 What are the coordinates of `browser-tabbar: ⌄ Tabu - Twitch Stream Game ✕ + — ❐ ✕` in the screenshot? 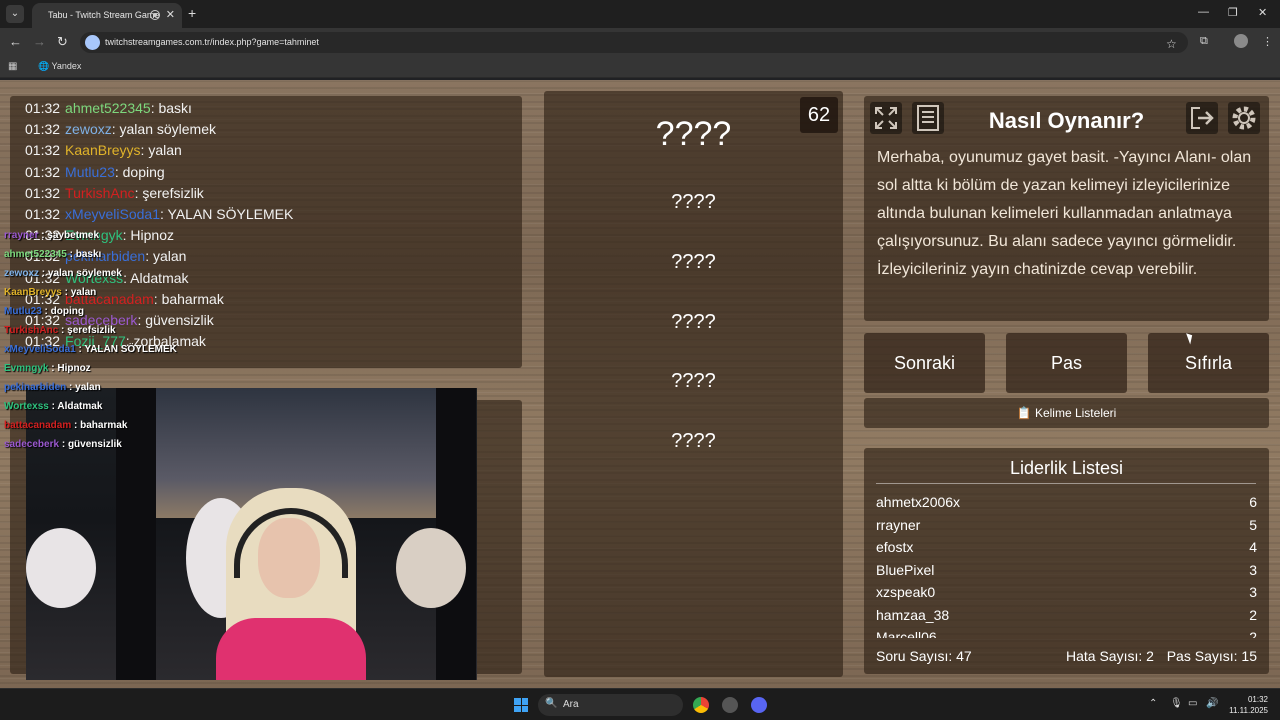 It's located at (640, 14).